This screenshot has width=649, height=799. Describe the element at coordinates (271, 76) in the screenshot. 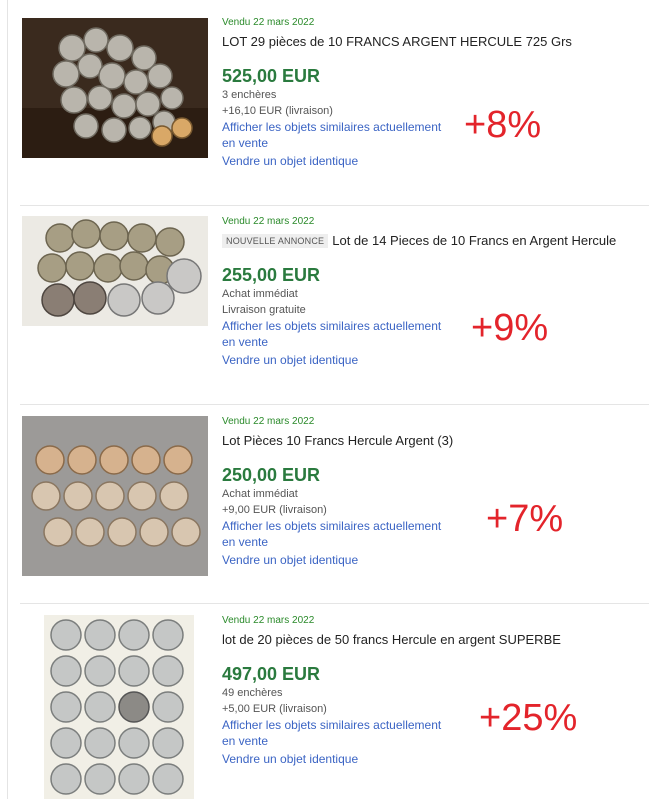

I see `sold-price: 525,00 EUR` at that location.